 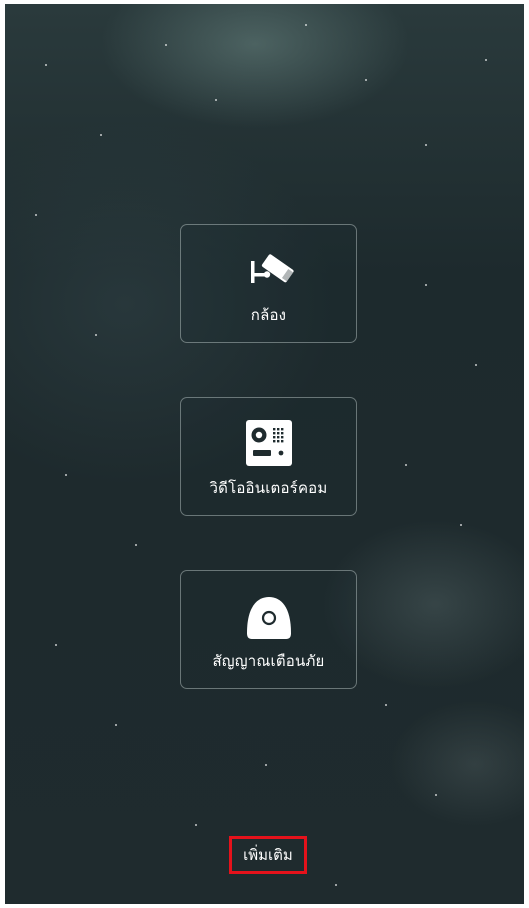 I want to click on more-button: เพิ่มเติม, so click(x=268, y=855).